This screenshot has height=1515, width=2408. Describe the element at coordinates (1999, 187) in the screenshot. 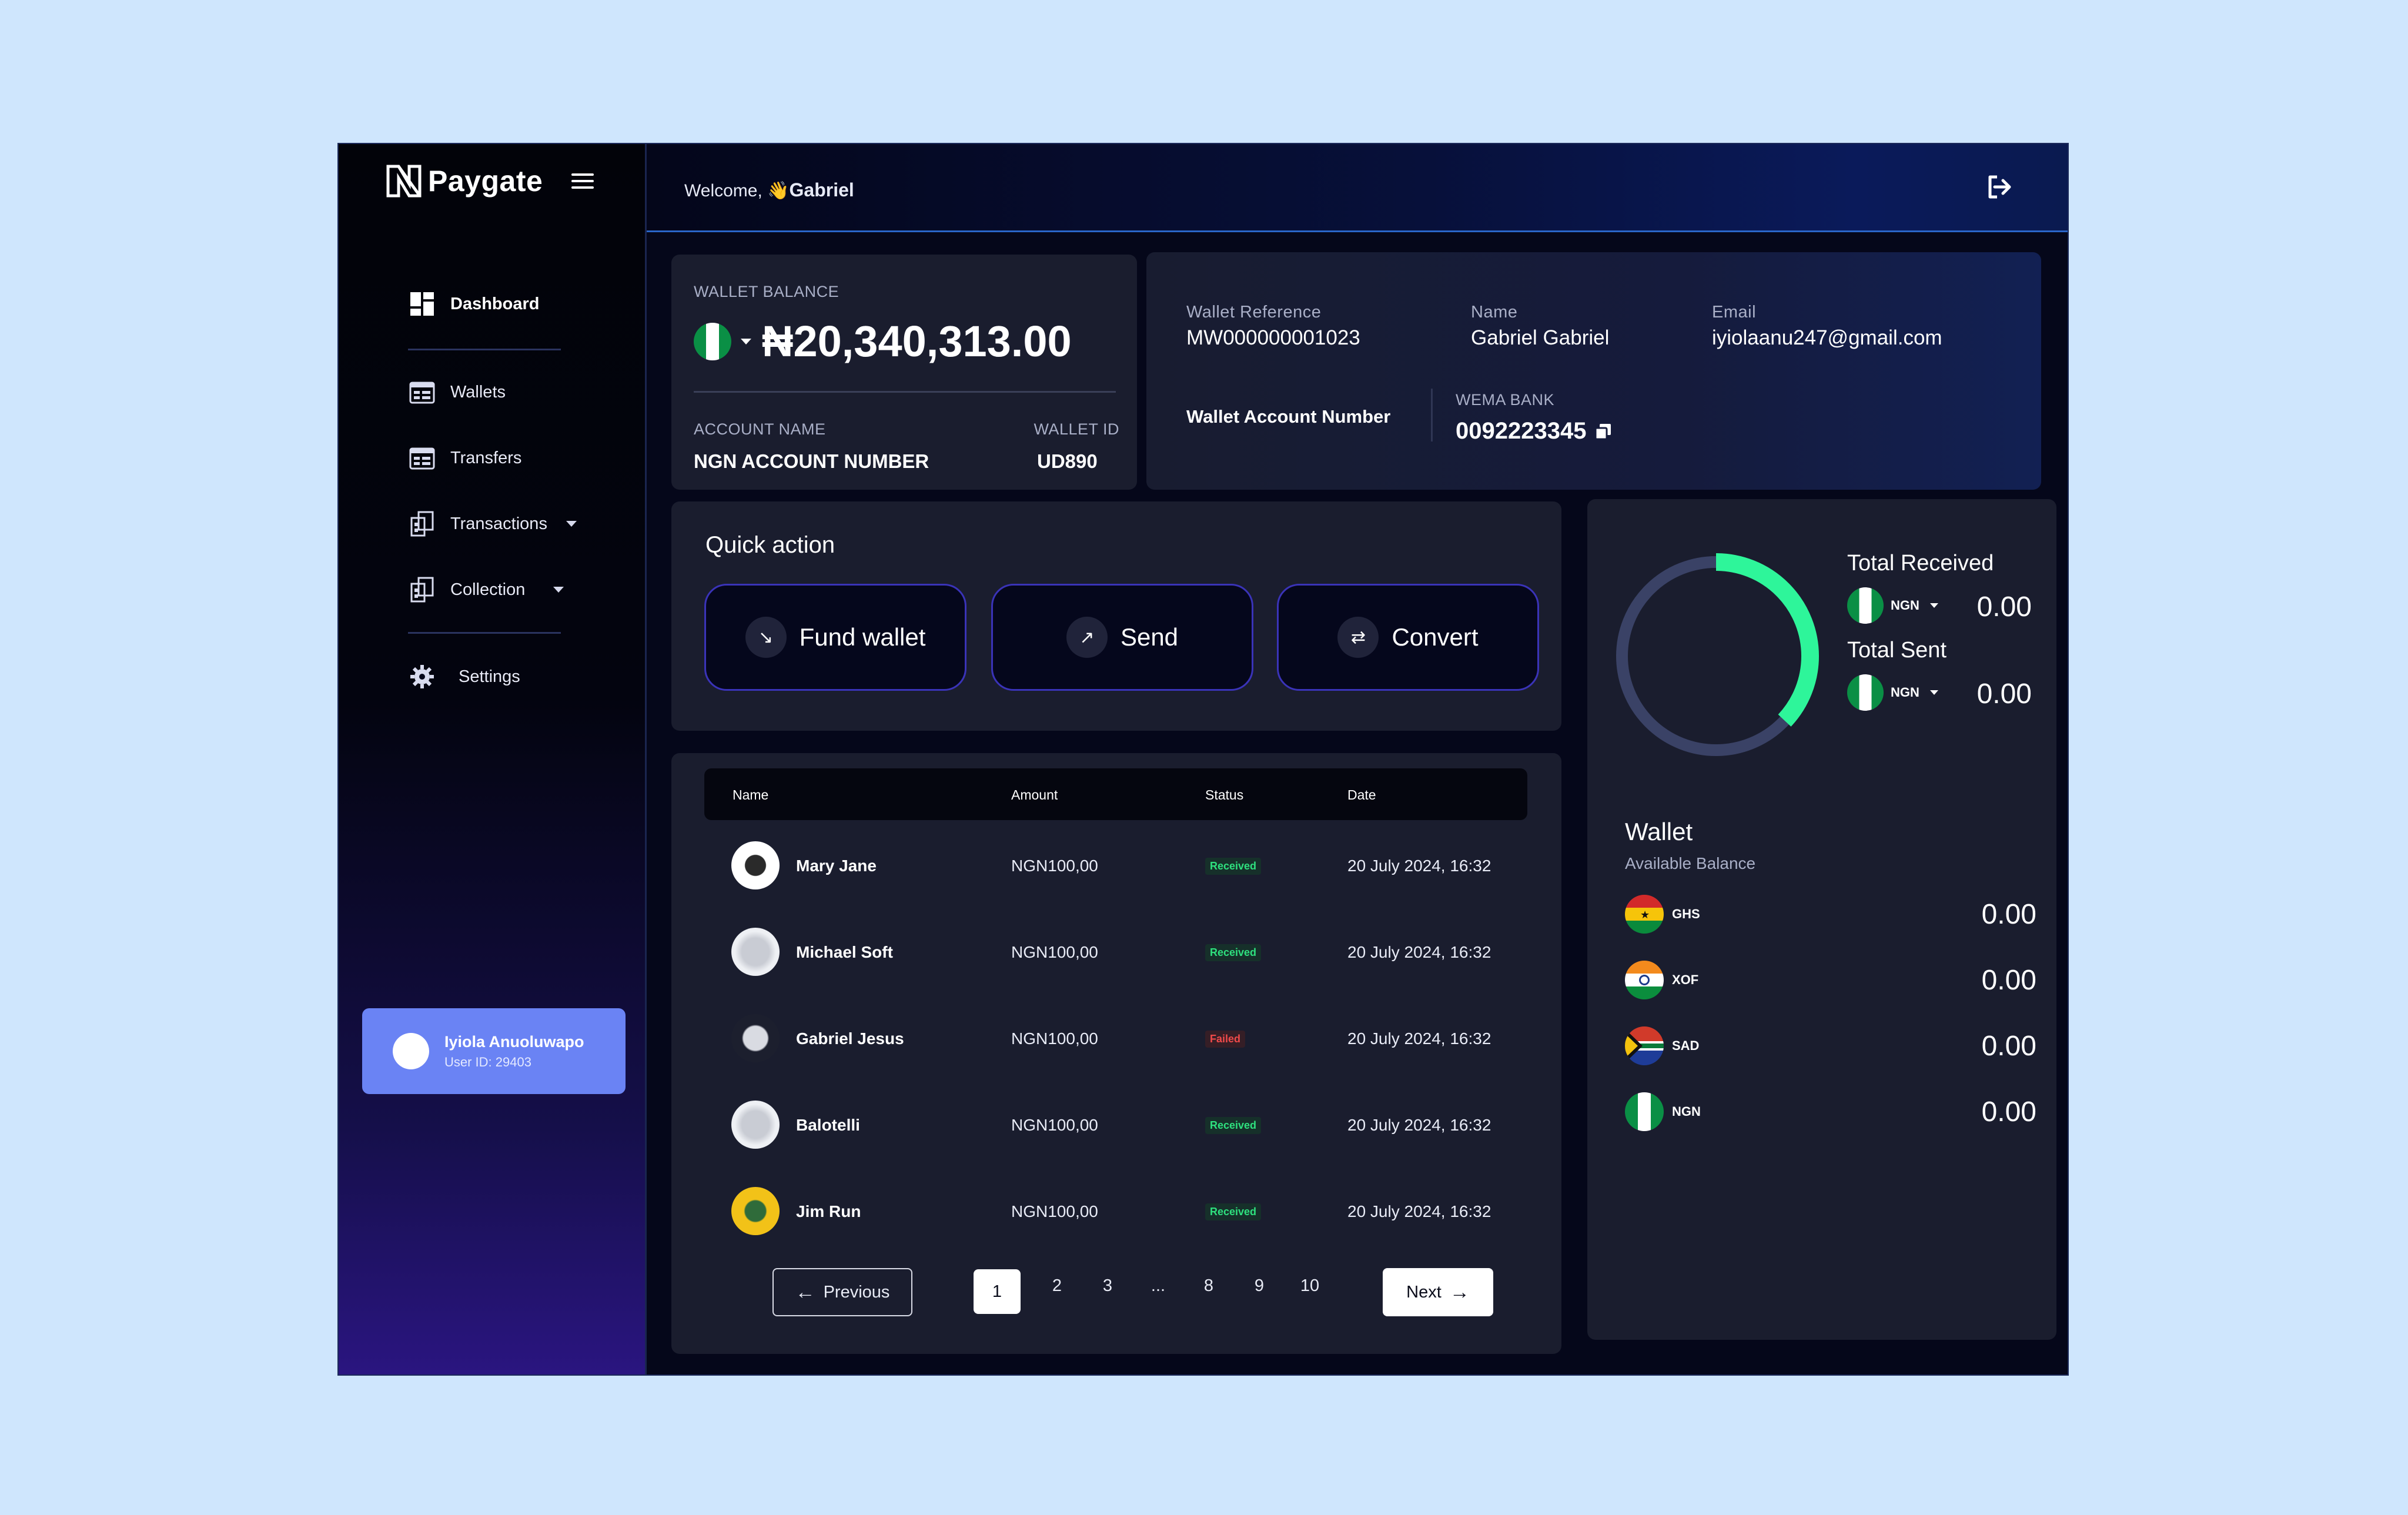

I see `logout-icon` at that location.